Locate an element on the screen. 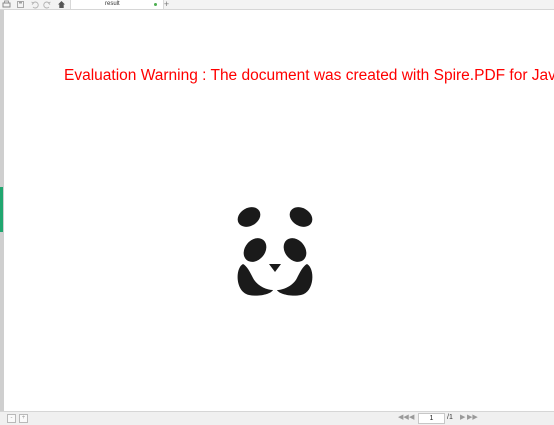 The height and width of the screenshot is (425, 554). bottom-status-bar: - + ◀◀ ◀ /1 ▶ ▶▶ is located at coordinates (277, 418).